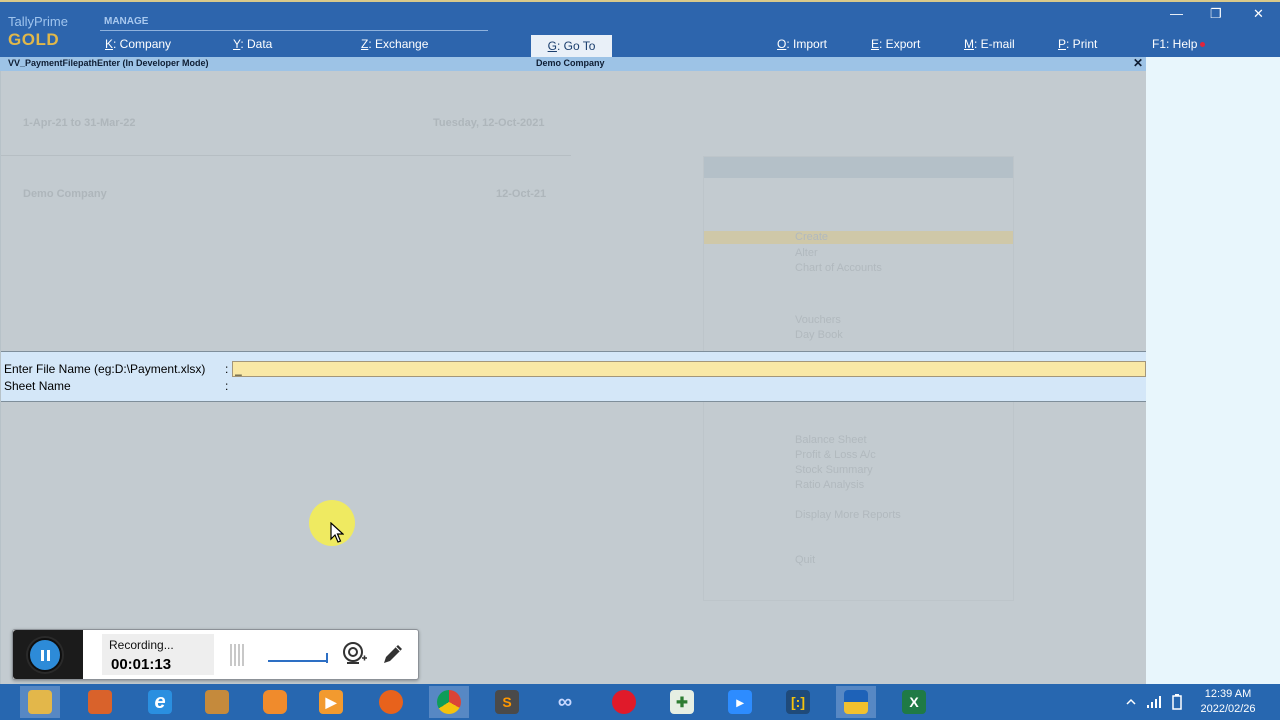  Describe the element at coordinates (806, 253) in the screenshot. I see `ghost-gateway-item: Alter` at that location.